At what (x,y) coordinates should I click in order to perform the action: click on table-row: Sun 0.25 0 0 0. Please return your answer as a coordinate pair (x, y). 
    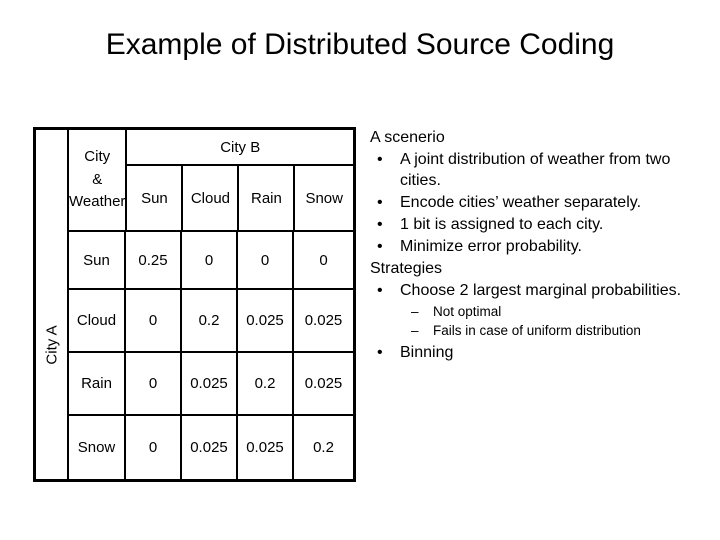
    Looking at the image, I should click on (211, 261).